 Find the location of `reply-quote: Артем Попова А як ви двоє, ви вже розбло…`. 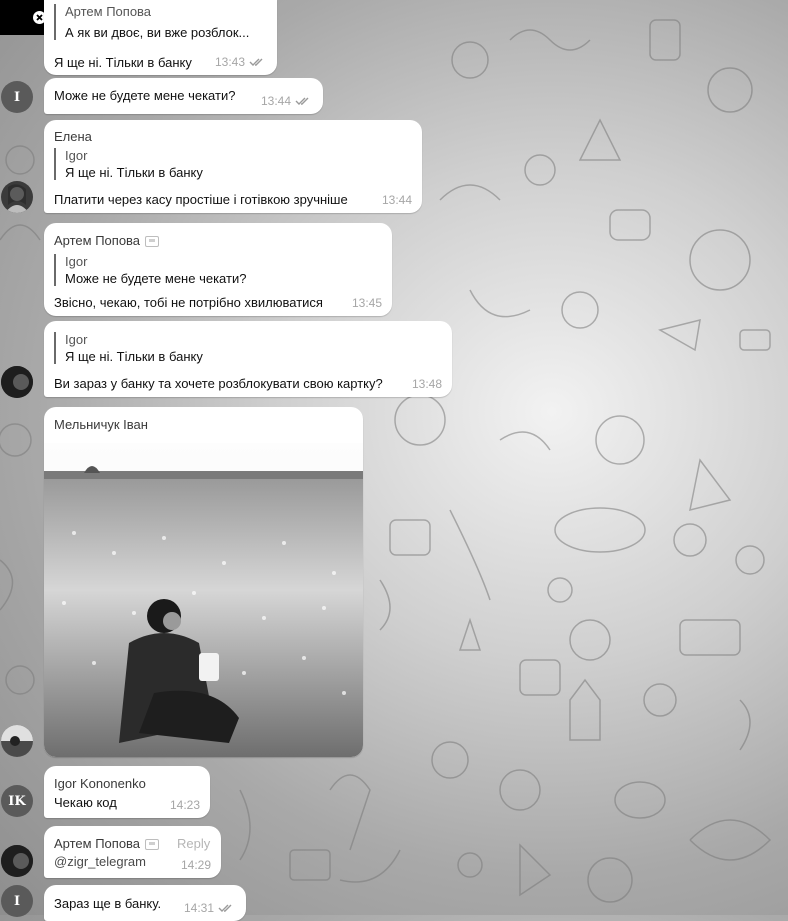

reply-quote: Артем Попова А як ви двоє, ви вже розбло… is located at coordinates (159, 22).